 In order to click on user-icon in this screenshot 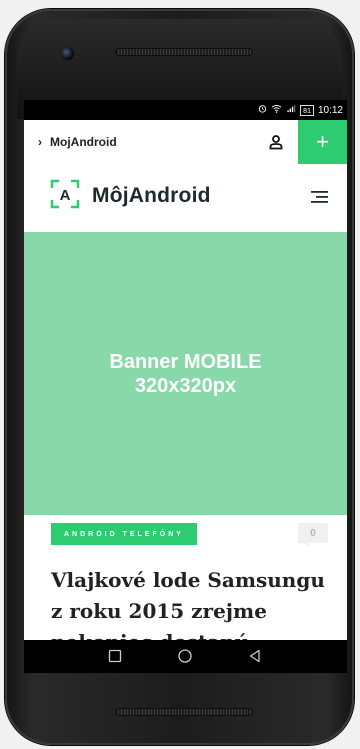, I will do `click(276, 142)`.